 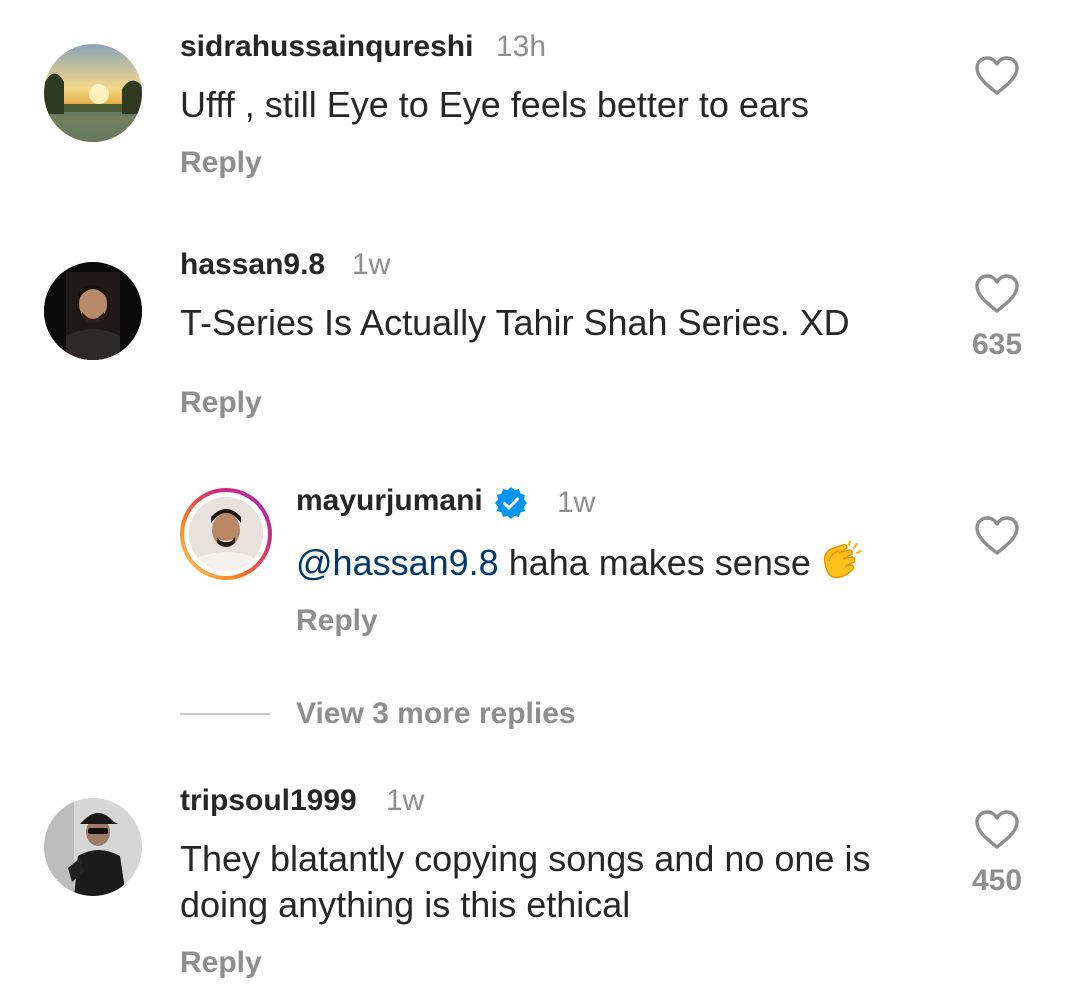 What do you see at coordinates (576, 502) in the screenshot?
I see `reply-timestamp: 1w` at bounding box center [576, 502].